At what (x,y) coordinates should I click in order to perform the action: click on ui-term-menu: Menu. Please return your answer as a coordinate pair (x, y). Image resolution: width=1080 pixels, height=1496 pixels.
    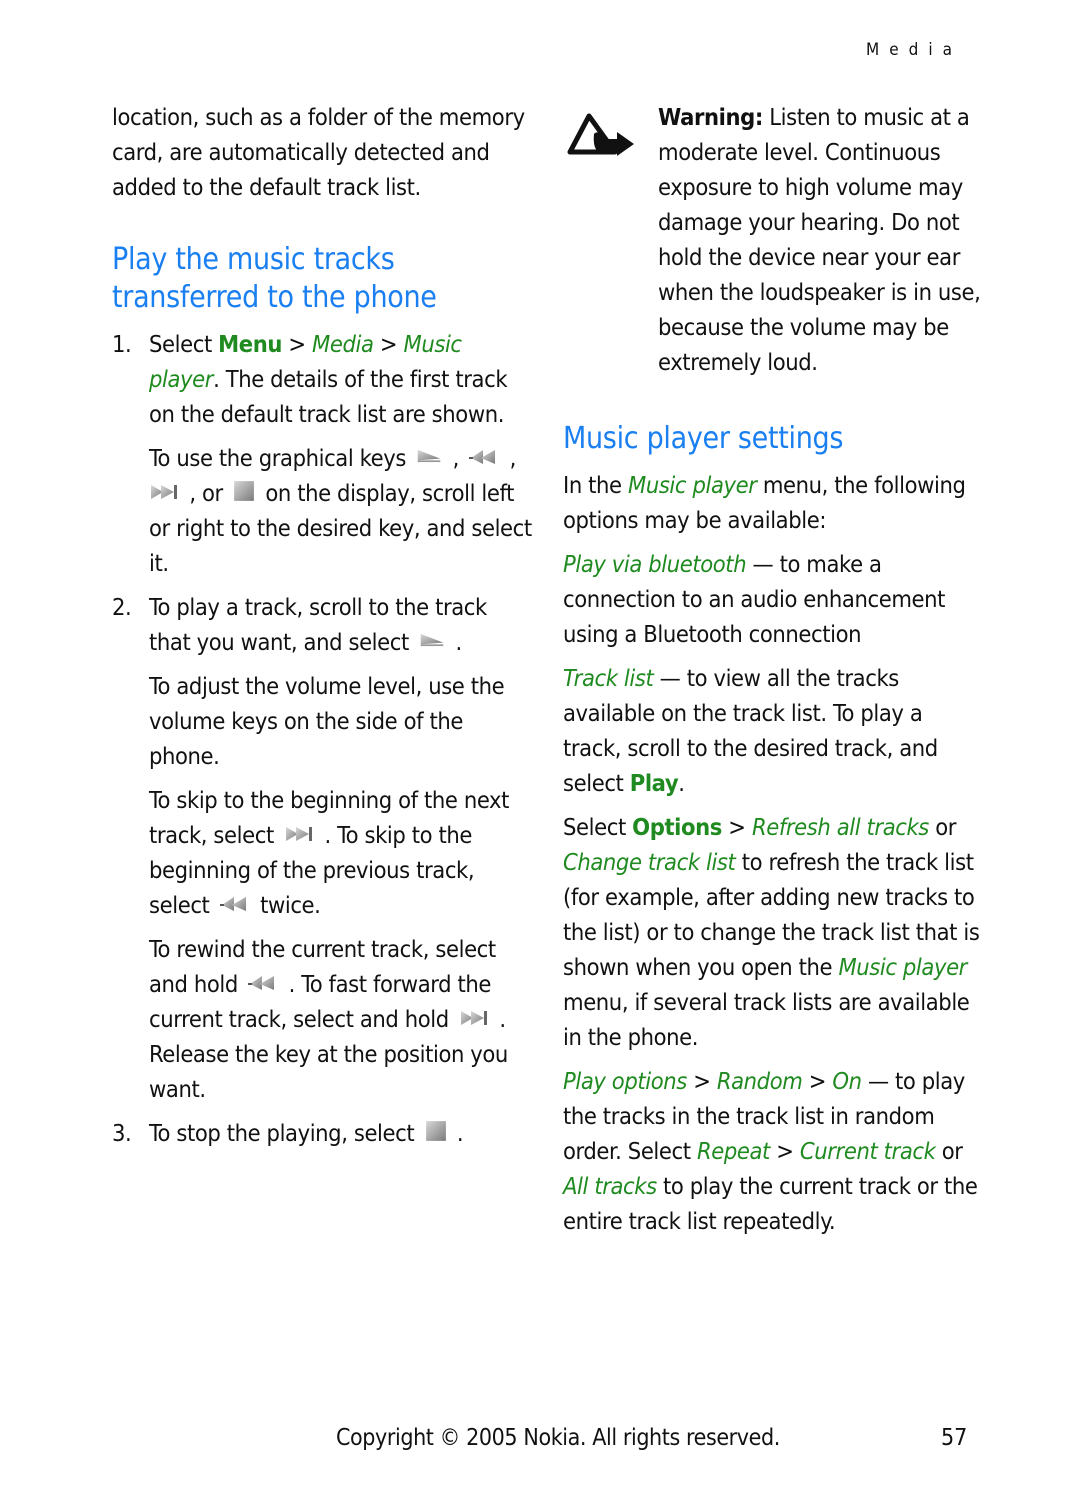
    Looking at the image, I should click on (250, 344).